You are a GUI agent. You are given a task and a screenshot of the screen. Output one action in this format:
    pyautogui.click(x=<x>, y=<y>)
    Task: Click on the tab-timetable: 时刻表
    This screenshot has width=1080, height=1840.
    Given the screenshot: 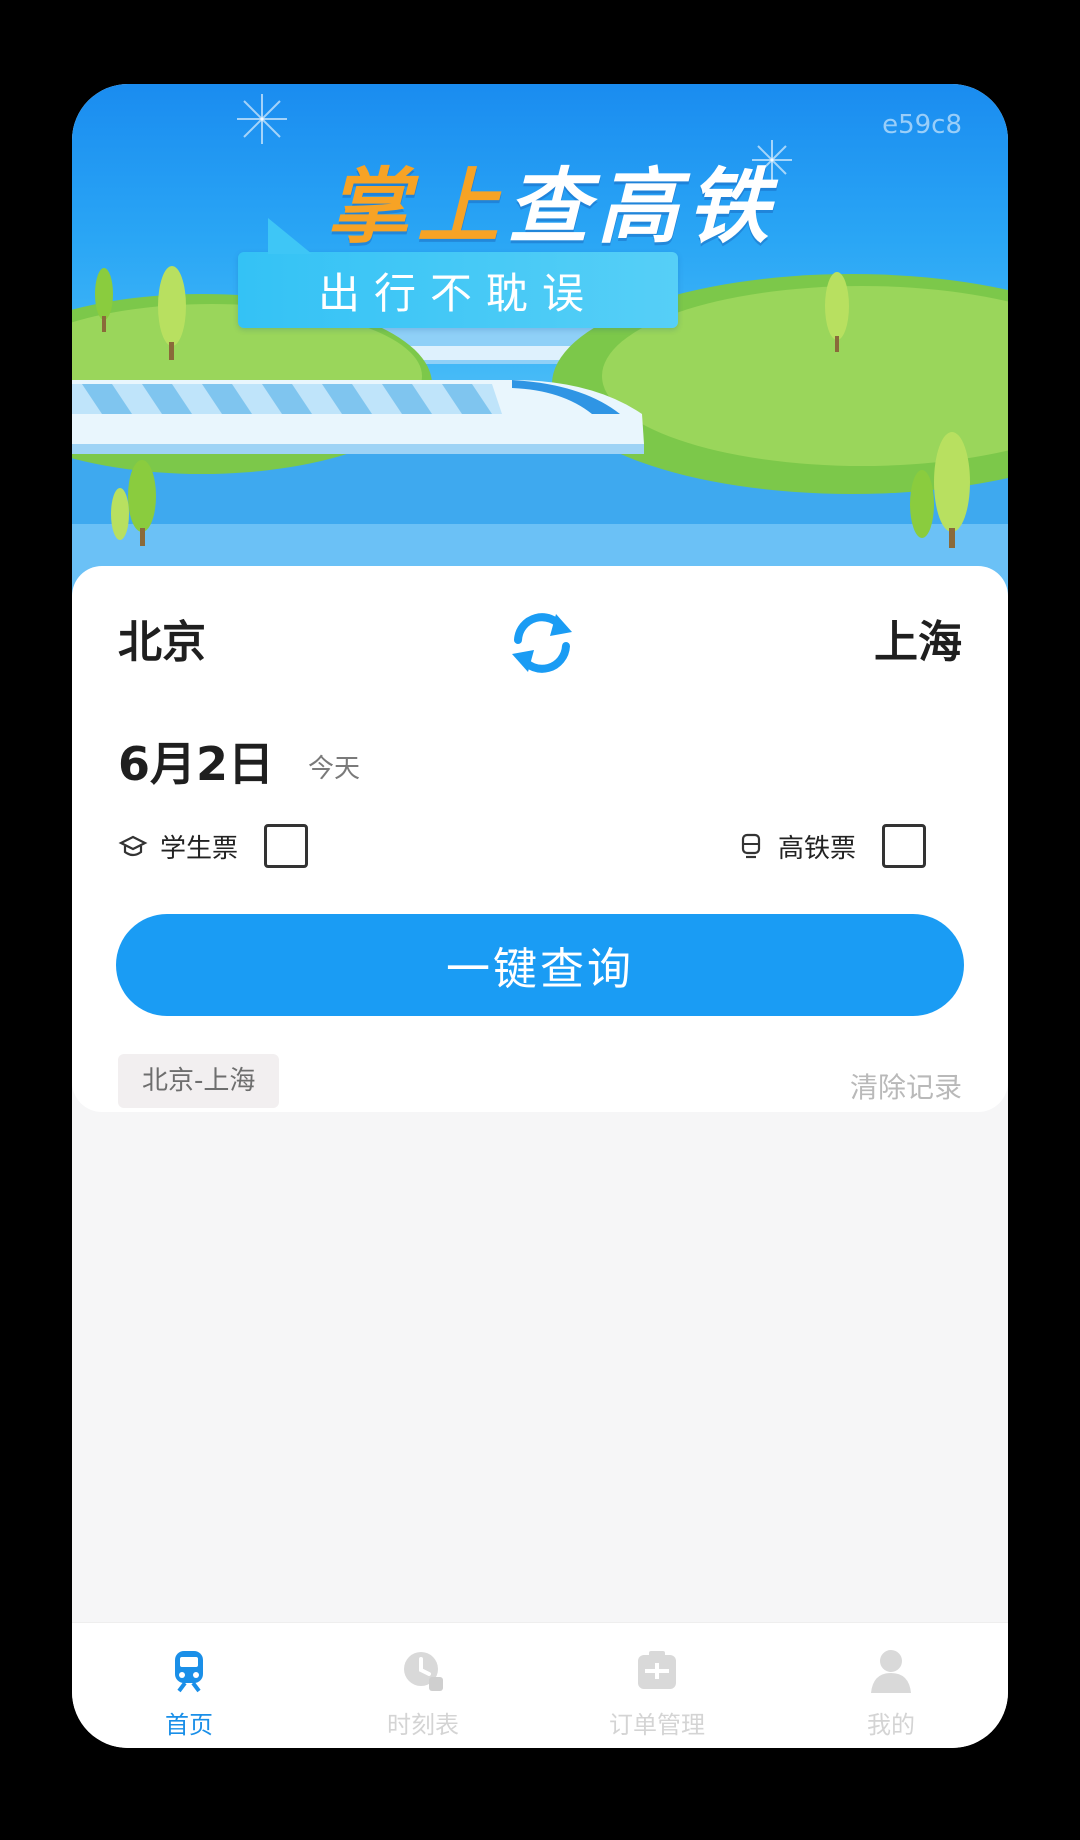 What is the action you would take?
    pyautogui.click(x=423, y=1685)
    